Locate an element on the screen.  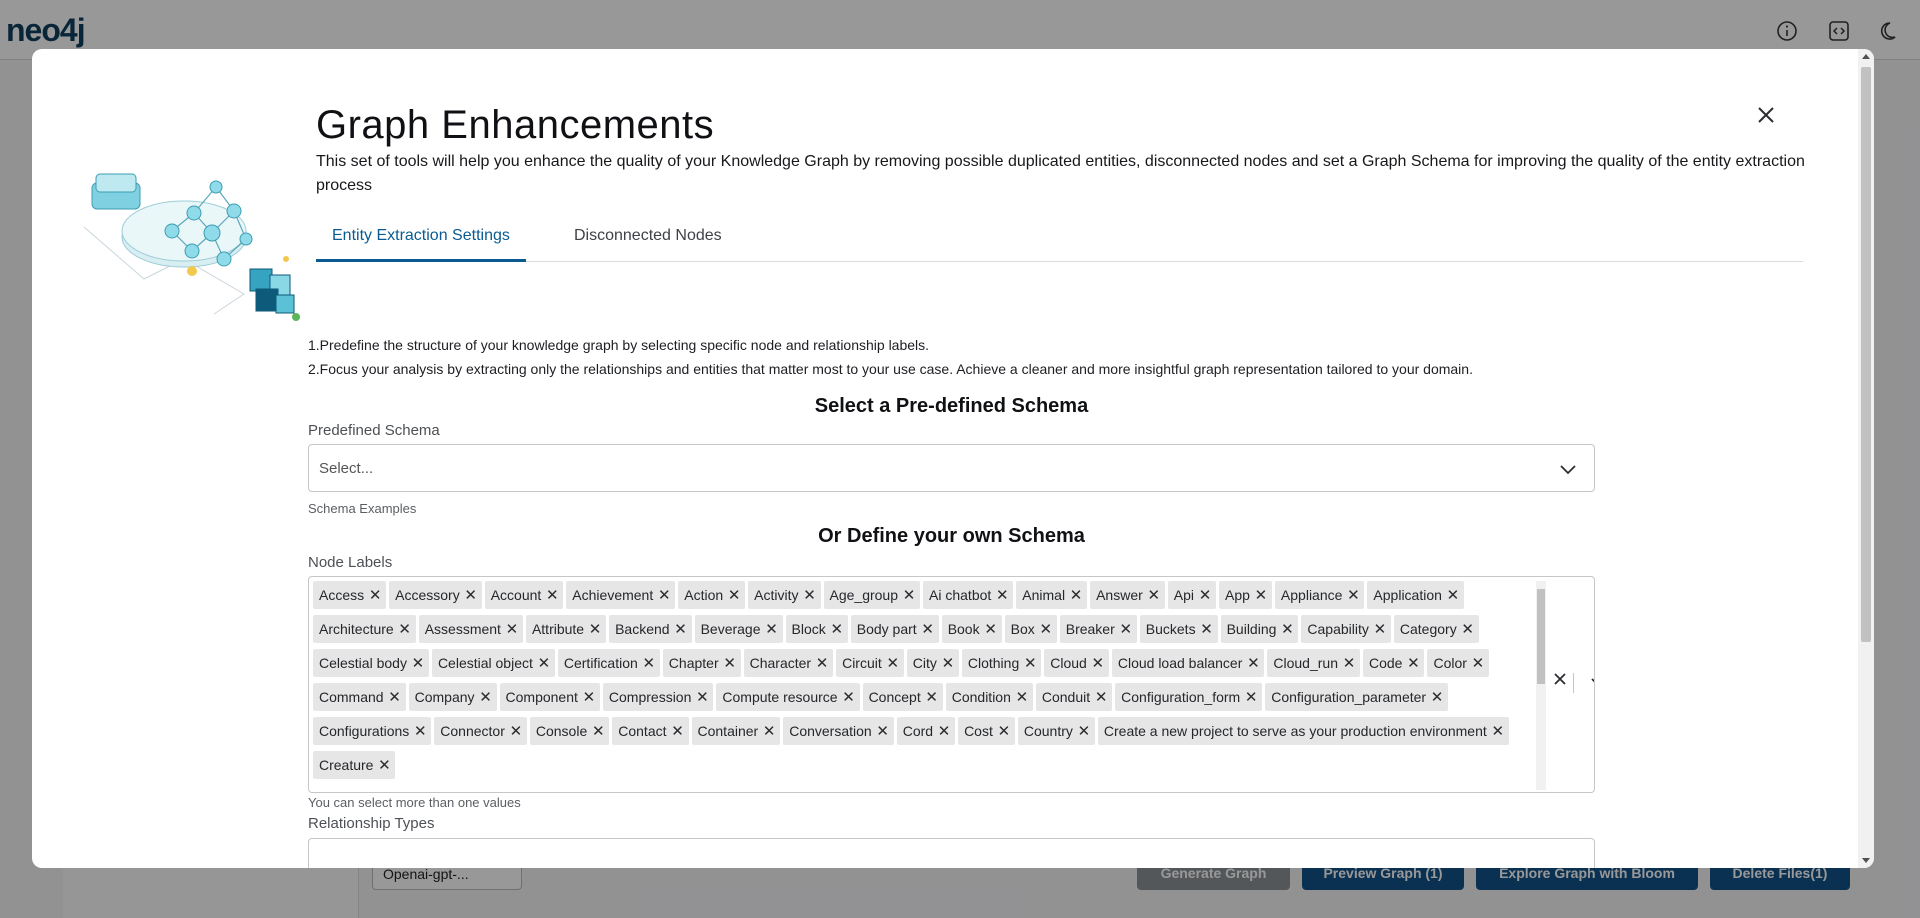
node-label-chip: Category ✕ is located at coordinates (1436, 629).